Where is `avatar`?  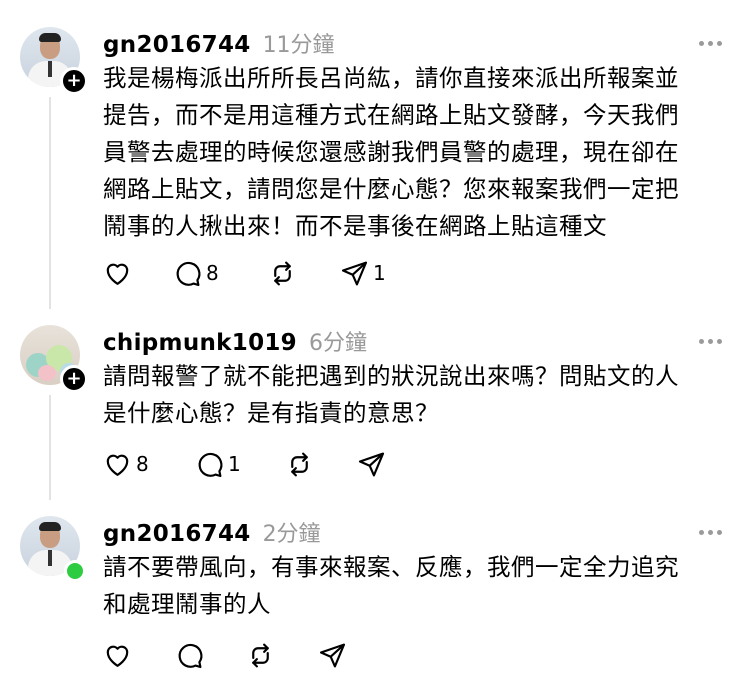 avatar is located at coordinates (53, 549).